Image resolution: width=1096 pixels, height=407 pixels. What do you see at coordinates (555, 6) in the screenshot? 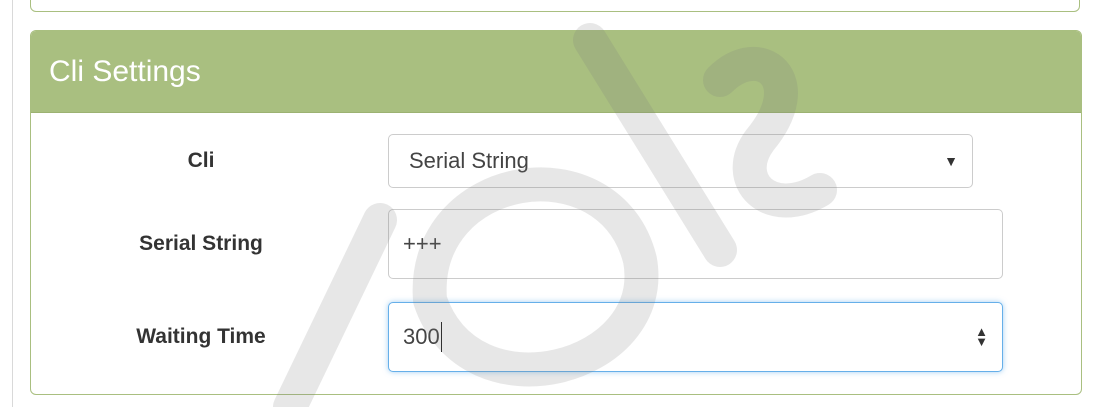
I see `previous-panel-bottom` at bounding box center [555, 6].